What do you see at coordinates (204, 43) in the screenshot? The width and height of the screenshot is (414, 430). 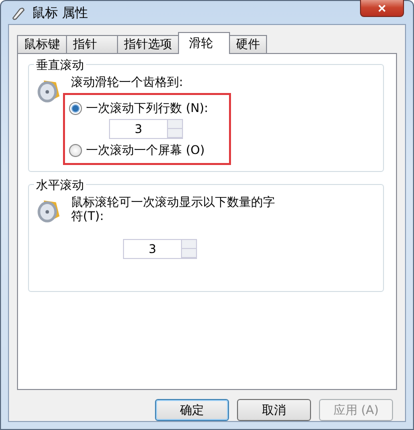 I see `tab: 滑轮` at bounding box center [204, 43].